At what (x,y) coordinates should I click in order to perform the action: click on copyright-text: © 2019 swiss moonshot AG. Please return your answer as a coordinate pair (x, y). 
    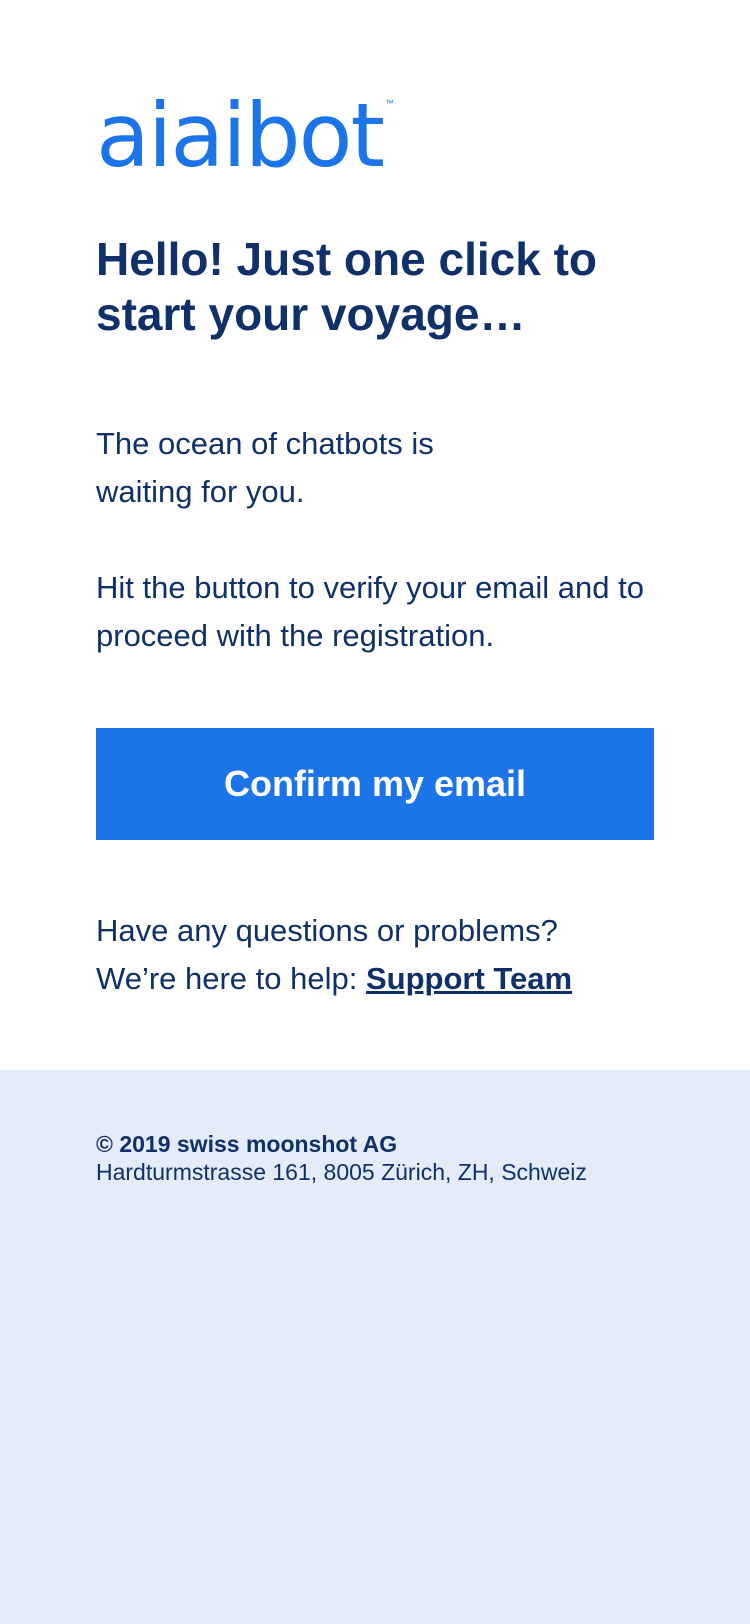
    Looking at the image, I should click on (246, 1144).